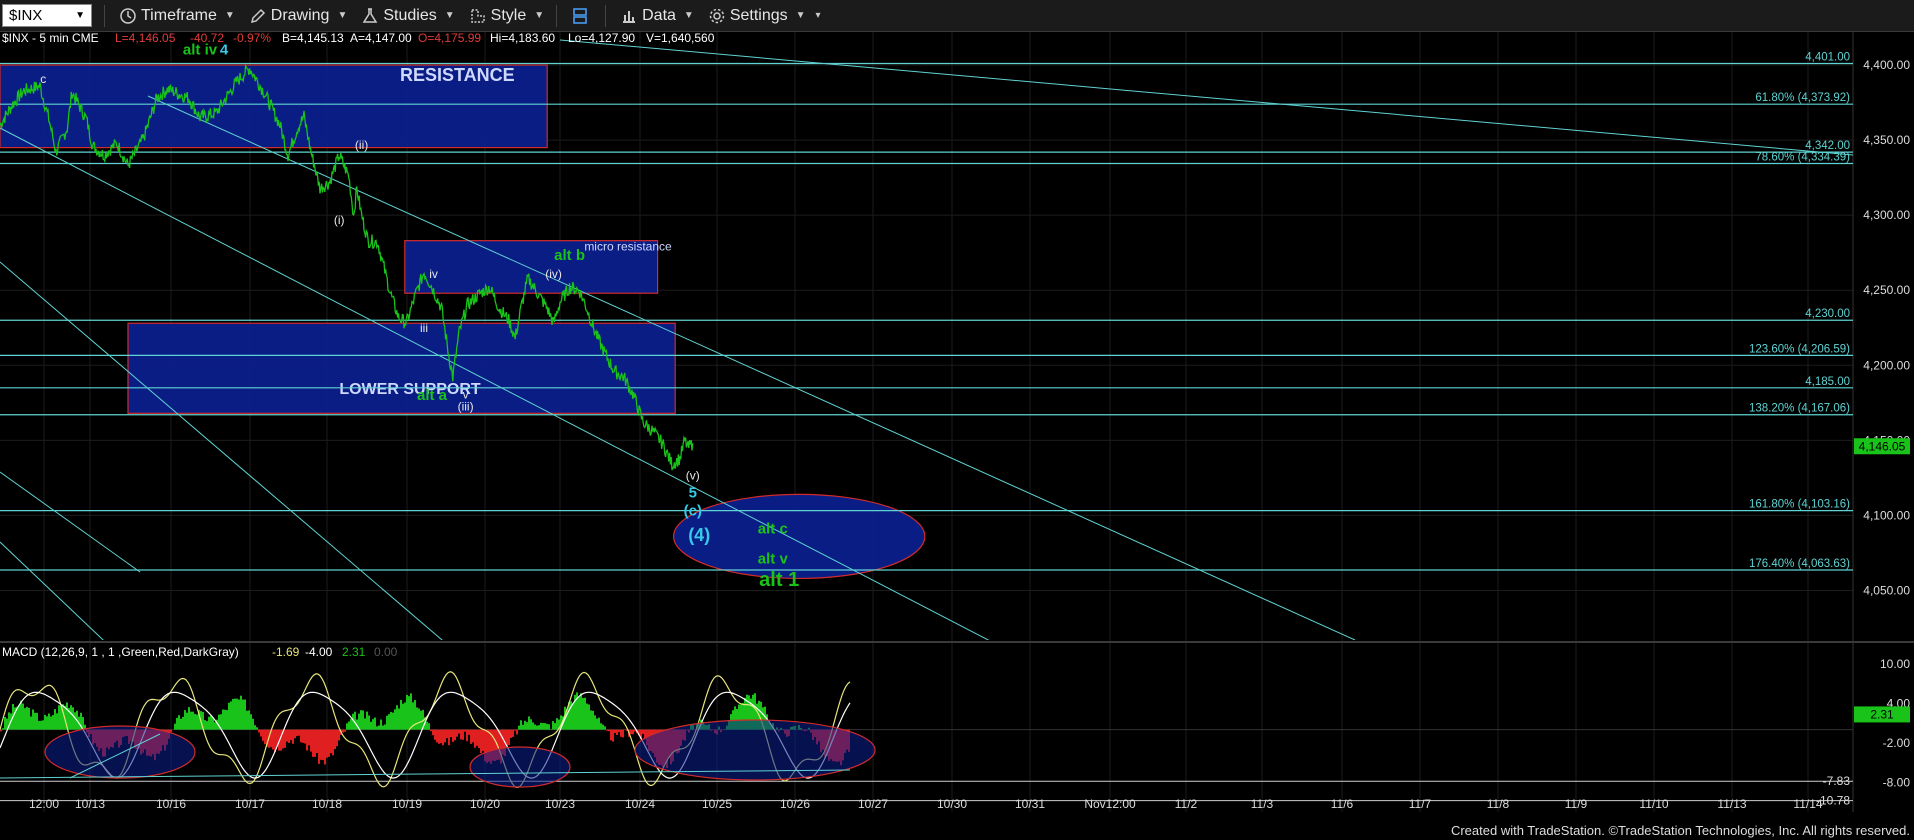 The image size is (1914, 840). Describe the element at coordinates (361, 145) in the screenshot. I see `wave-label: (ii)` at that location.